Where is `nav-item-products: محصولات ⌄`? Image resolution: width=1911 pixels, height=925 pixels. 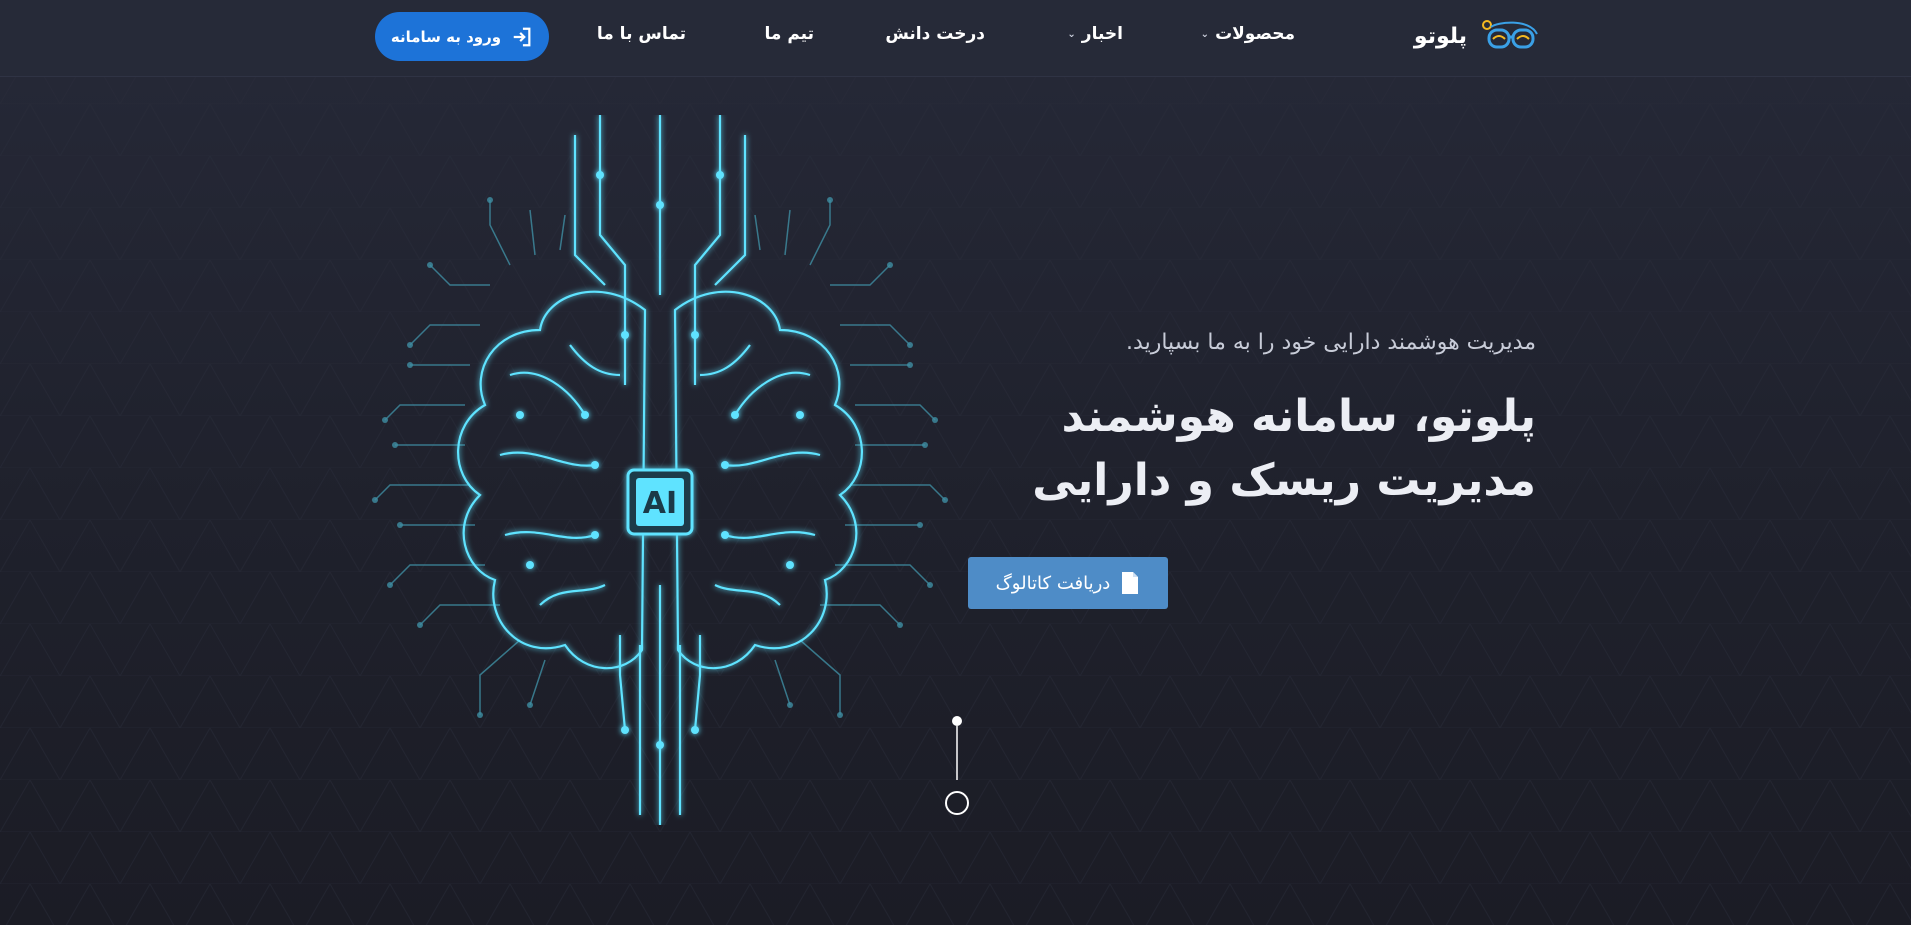 nav-item-products: محصولات ⌄ is located at coordinates (1248, 34).